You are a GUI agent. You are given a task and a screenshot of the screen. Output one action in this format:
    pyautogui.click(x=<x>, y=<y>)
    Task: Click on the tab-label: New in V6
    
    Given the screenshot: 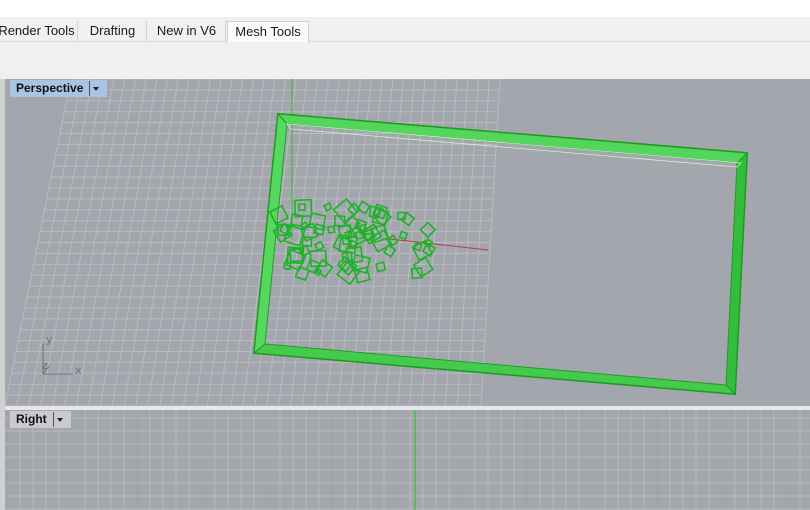 What is the action you would take?
    pyautogui.click(x=186, y=30)
    